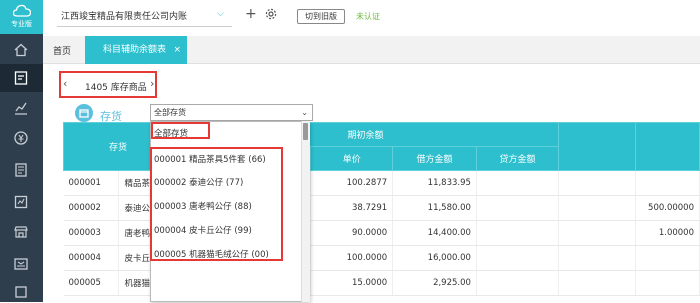 Image resolution: width=700 pixels, height=303 pixels. I want to click on tab-label: 科目辅助余额表, so click(135, 50).